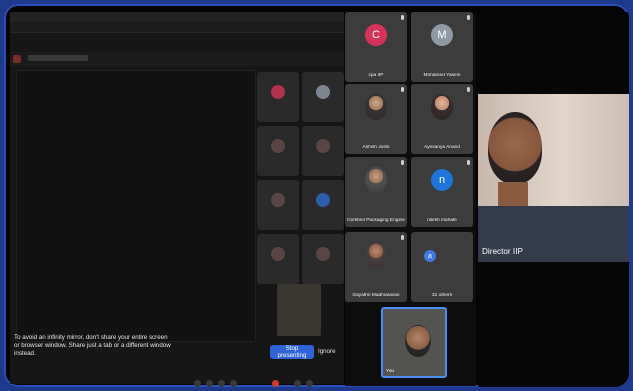  Describe the element at coordinates (376, 220) in the screenshot. I see `participant-name: Certified Packaging Engineers` at that location.